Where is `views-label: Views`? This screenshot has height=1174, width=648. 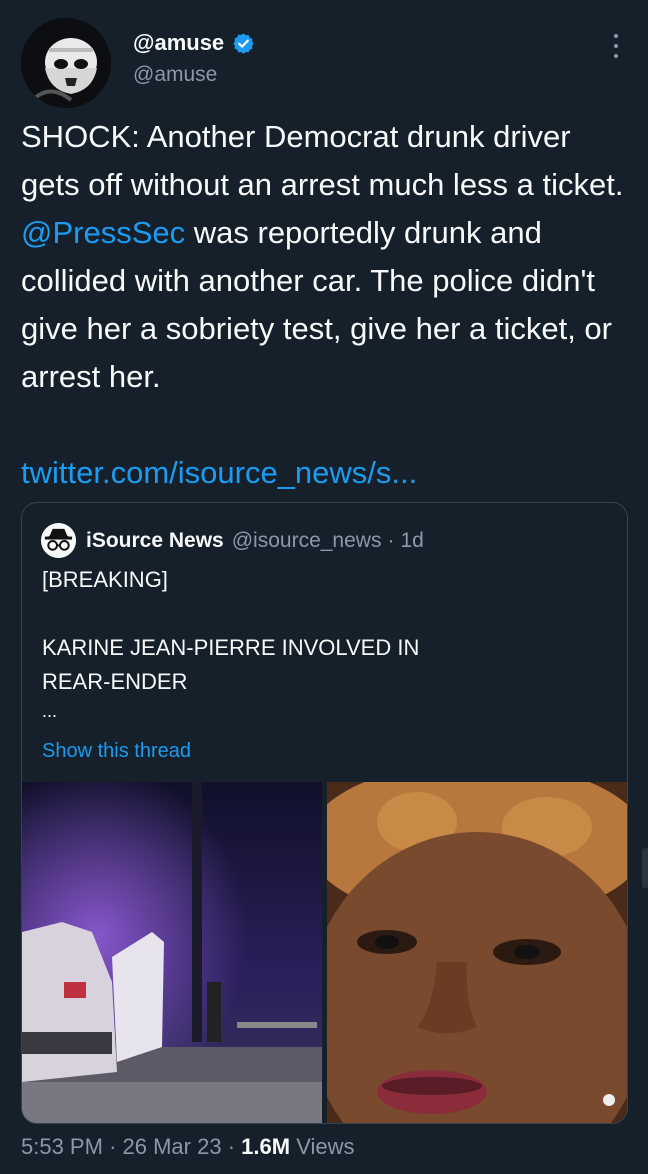
views-label: Views is located at coordinates (325, 1146).